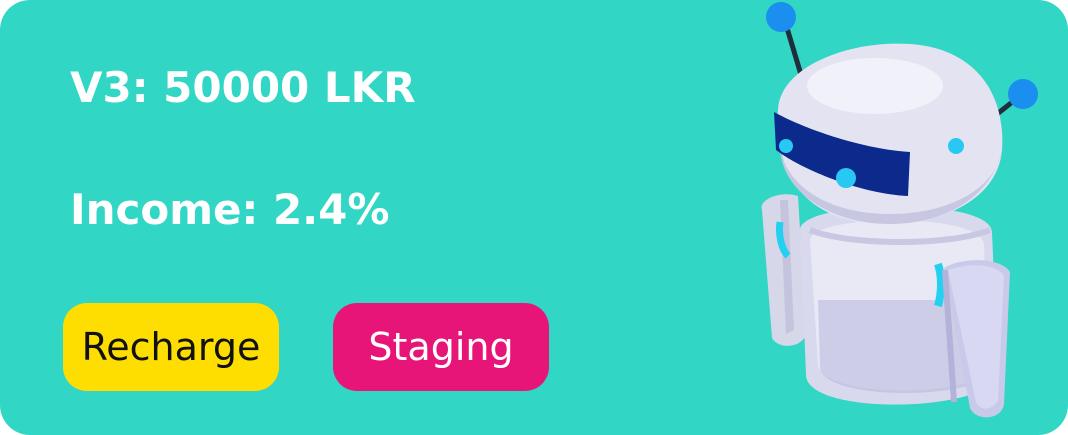 The image size is (1068, 435). What do you see at coordinates (441, 347) in the screenshot?
I see `staging-button: Staging` at bounding box center [441, 347].